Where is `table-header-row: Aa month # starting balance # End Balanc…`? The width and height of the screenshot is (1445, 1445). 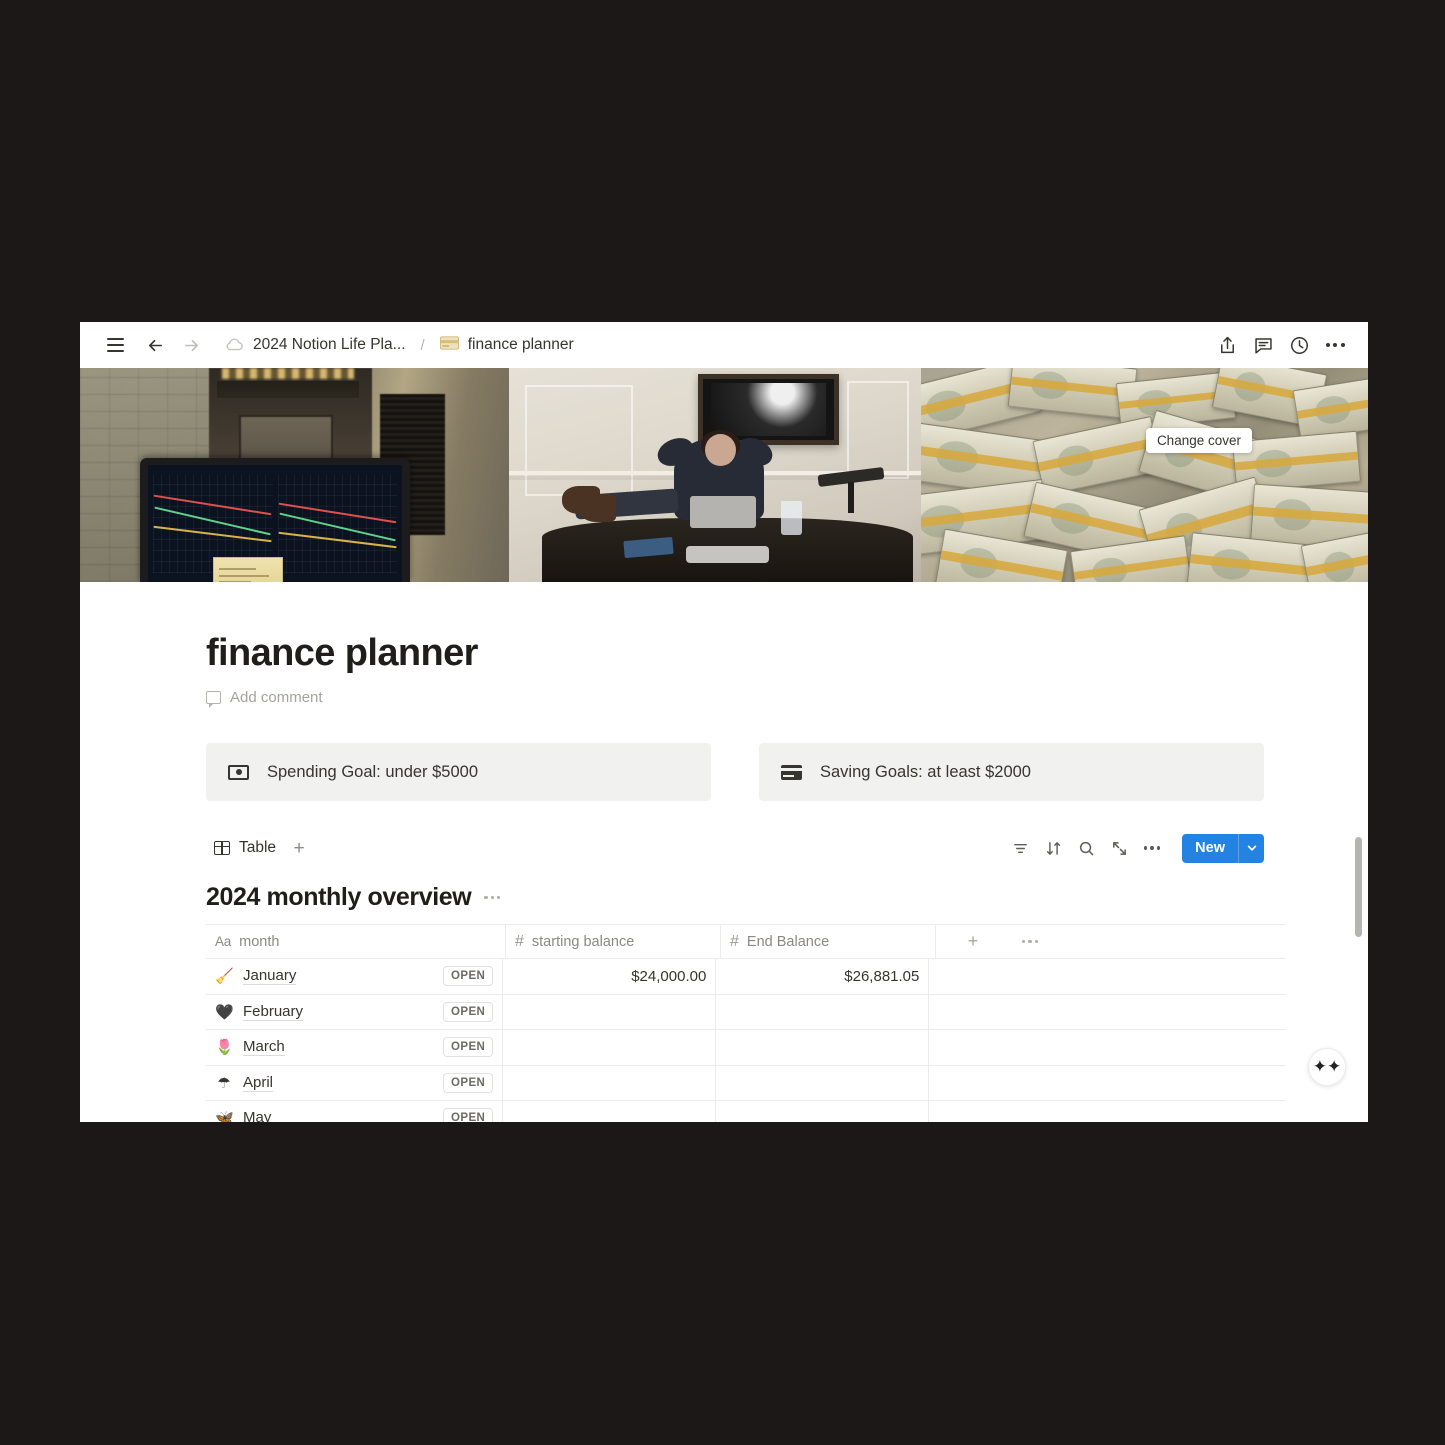 table-header-row: Aa month # starting balance # End Balanc… is located at coordinates (746, 942).